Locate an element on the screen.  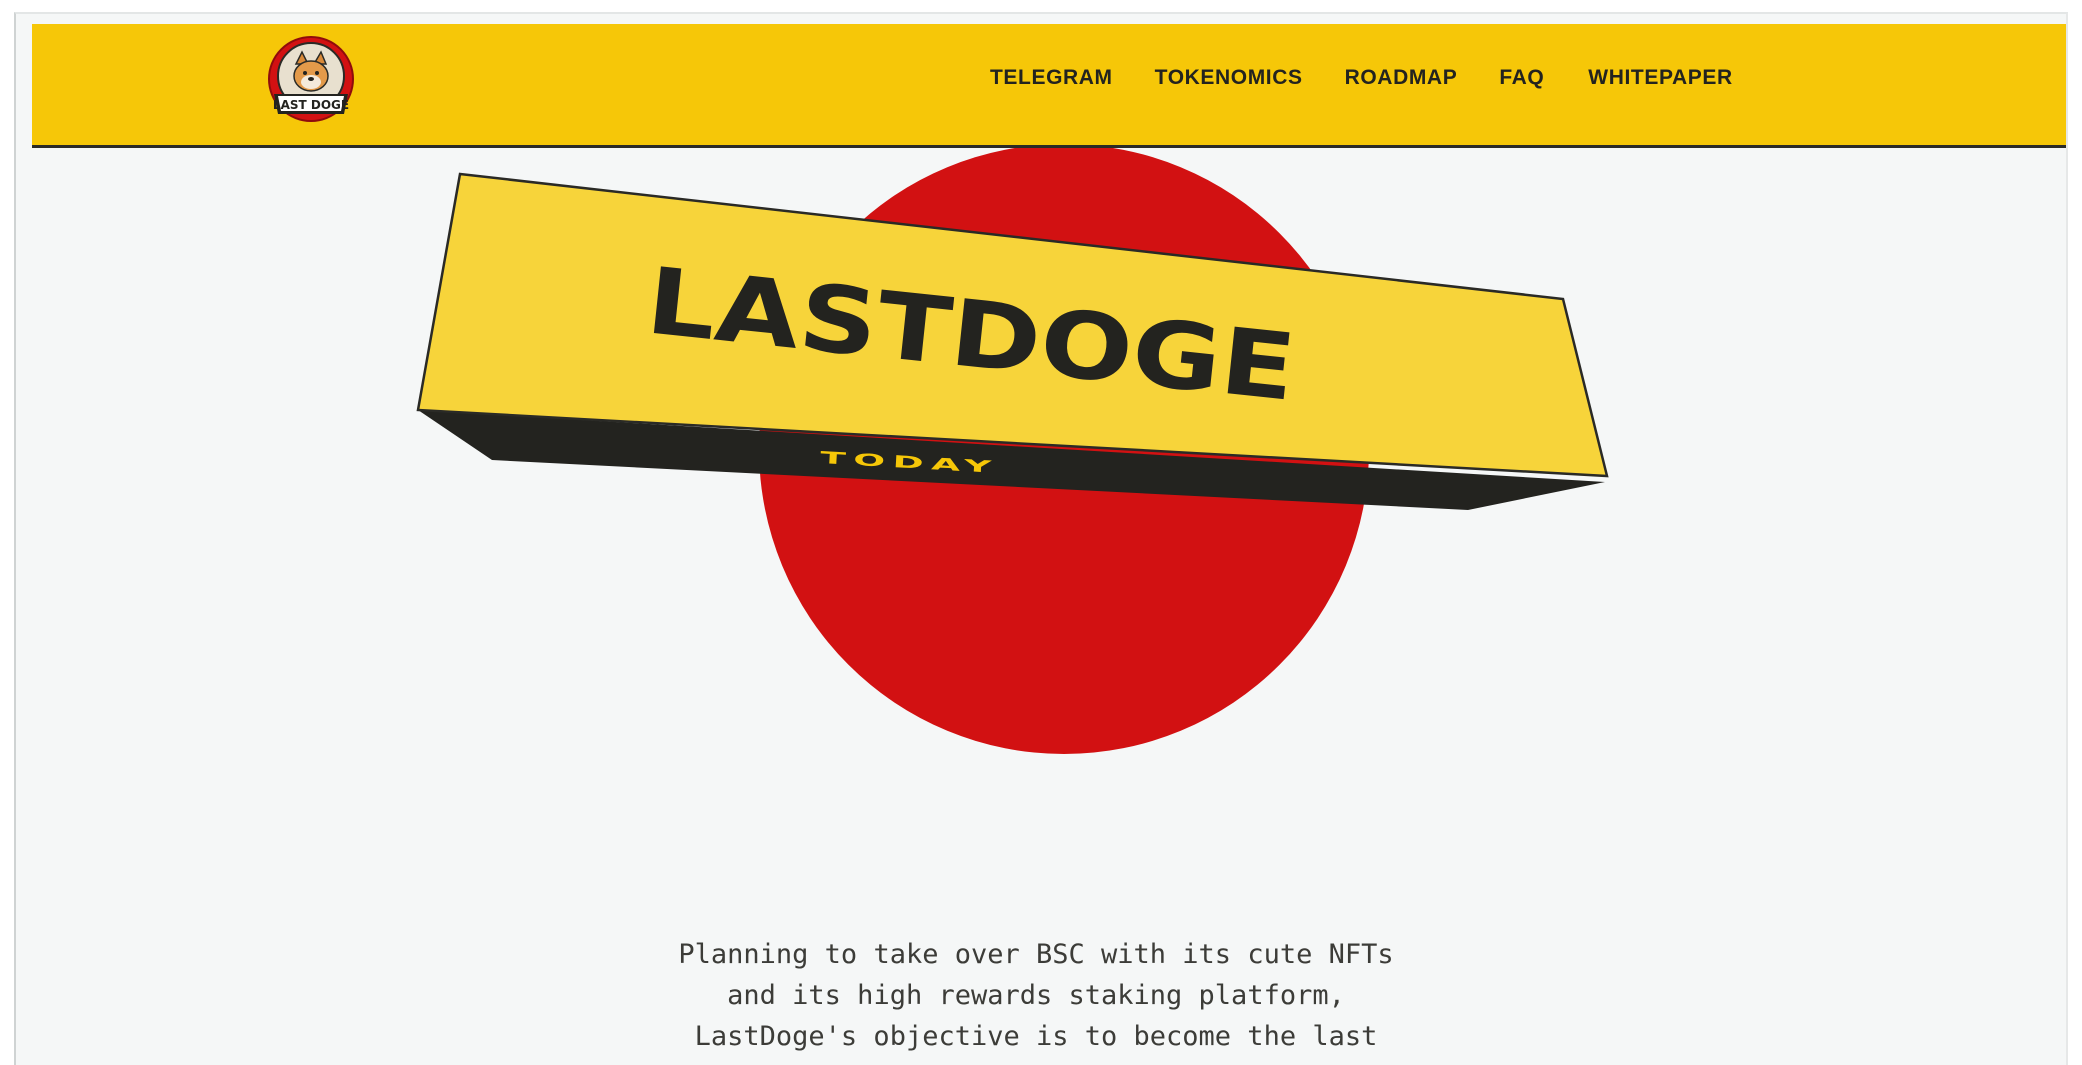
intro-line: and its high rewards staking platform, is located at coordinates (1036, 995).